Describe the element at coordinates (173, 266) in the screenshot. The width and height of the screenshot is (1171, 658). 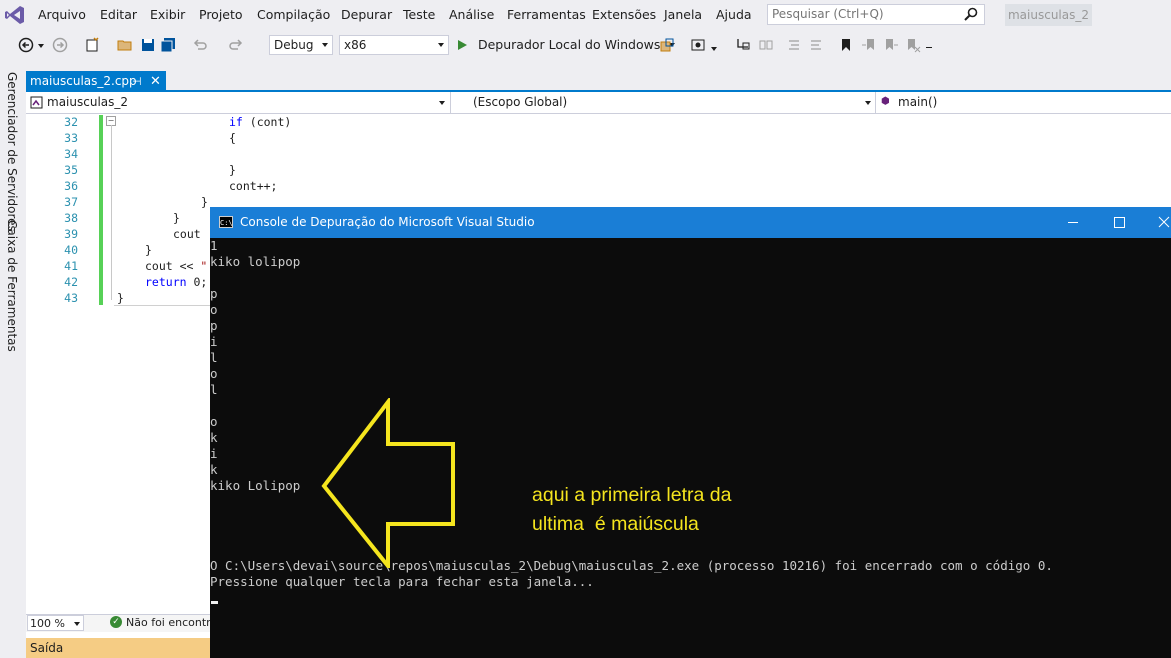
I see `code-text: cout <<` at that location.